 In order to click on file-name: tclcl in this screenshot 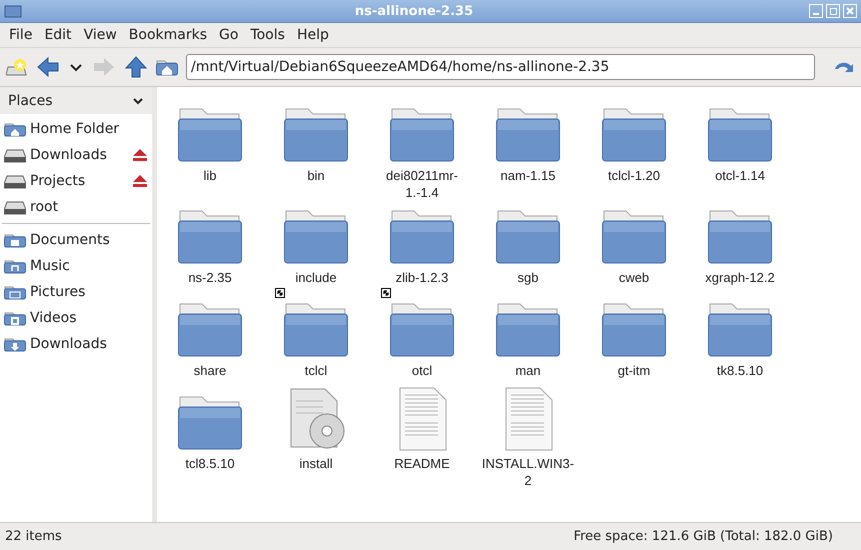, I will do `click(316, 370)`.